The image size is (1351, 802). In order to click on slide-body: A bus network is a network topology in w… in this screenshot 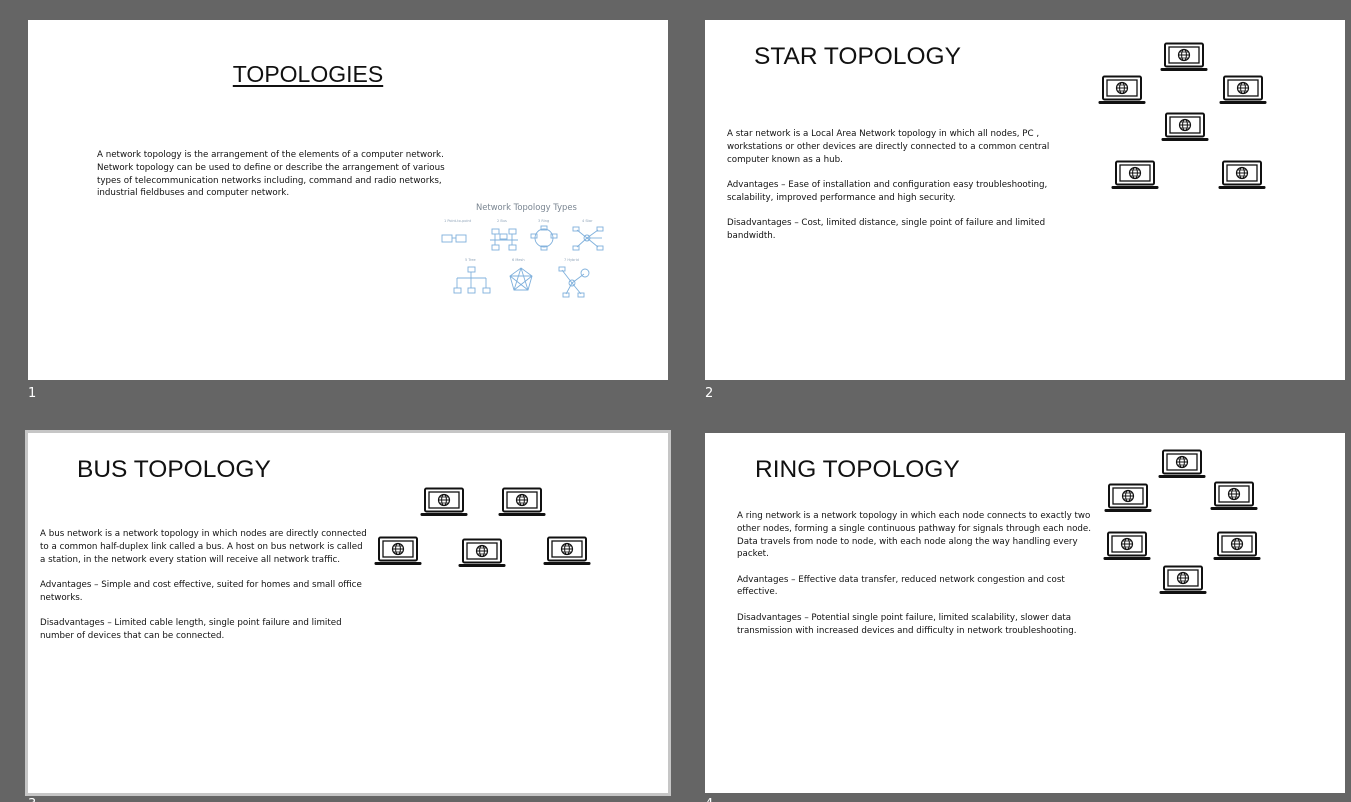, I will do `click(205, 591)`.